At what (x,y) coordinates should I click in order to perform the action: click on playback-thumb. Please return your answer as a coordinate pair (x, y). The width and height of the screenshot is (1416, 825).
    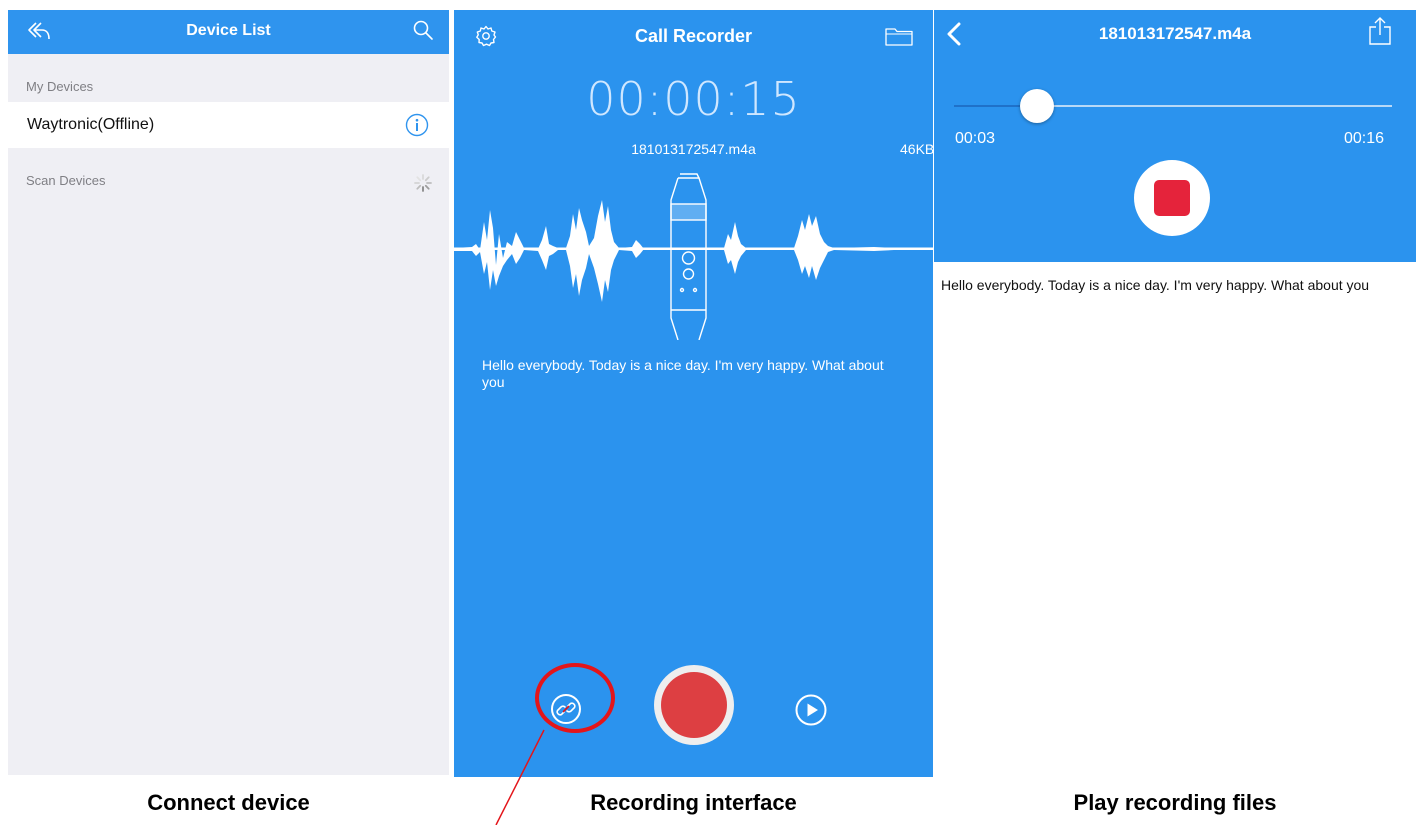
    Looking at the image, I should click on (1037, 106).